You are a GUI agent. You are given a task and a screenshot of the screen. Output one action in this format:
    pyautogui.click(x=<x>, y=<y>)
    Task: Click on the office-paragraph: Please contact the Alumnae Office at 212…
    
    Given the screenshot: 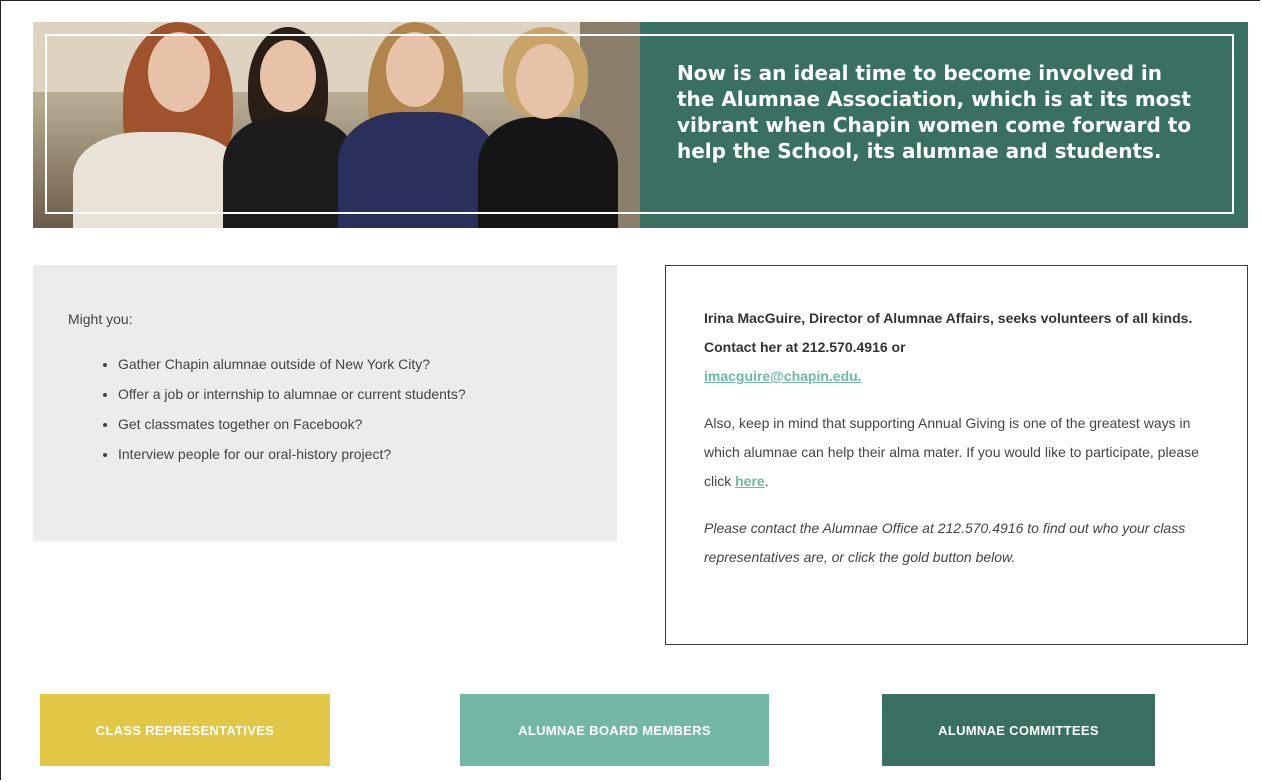 What is the action you would take?
    pyautogui.click(x=945, y=542)
    